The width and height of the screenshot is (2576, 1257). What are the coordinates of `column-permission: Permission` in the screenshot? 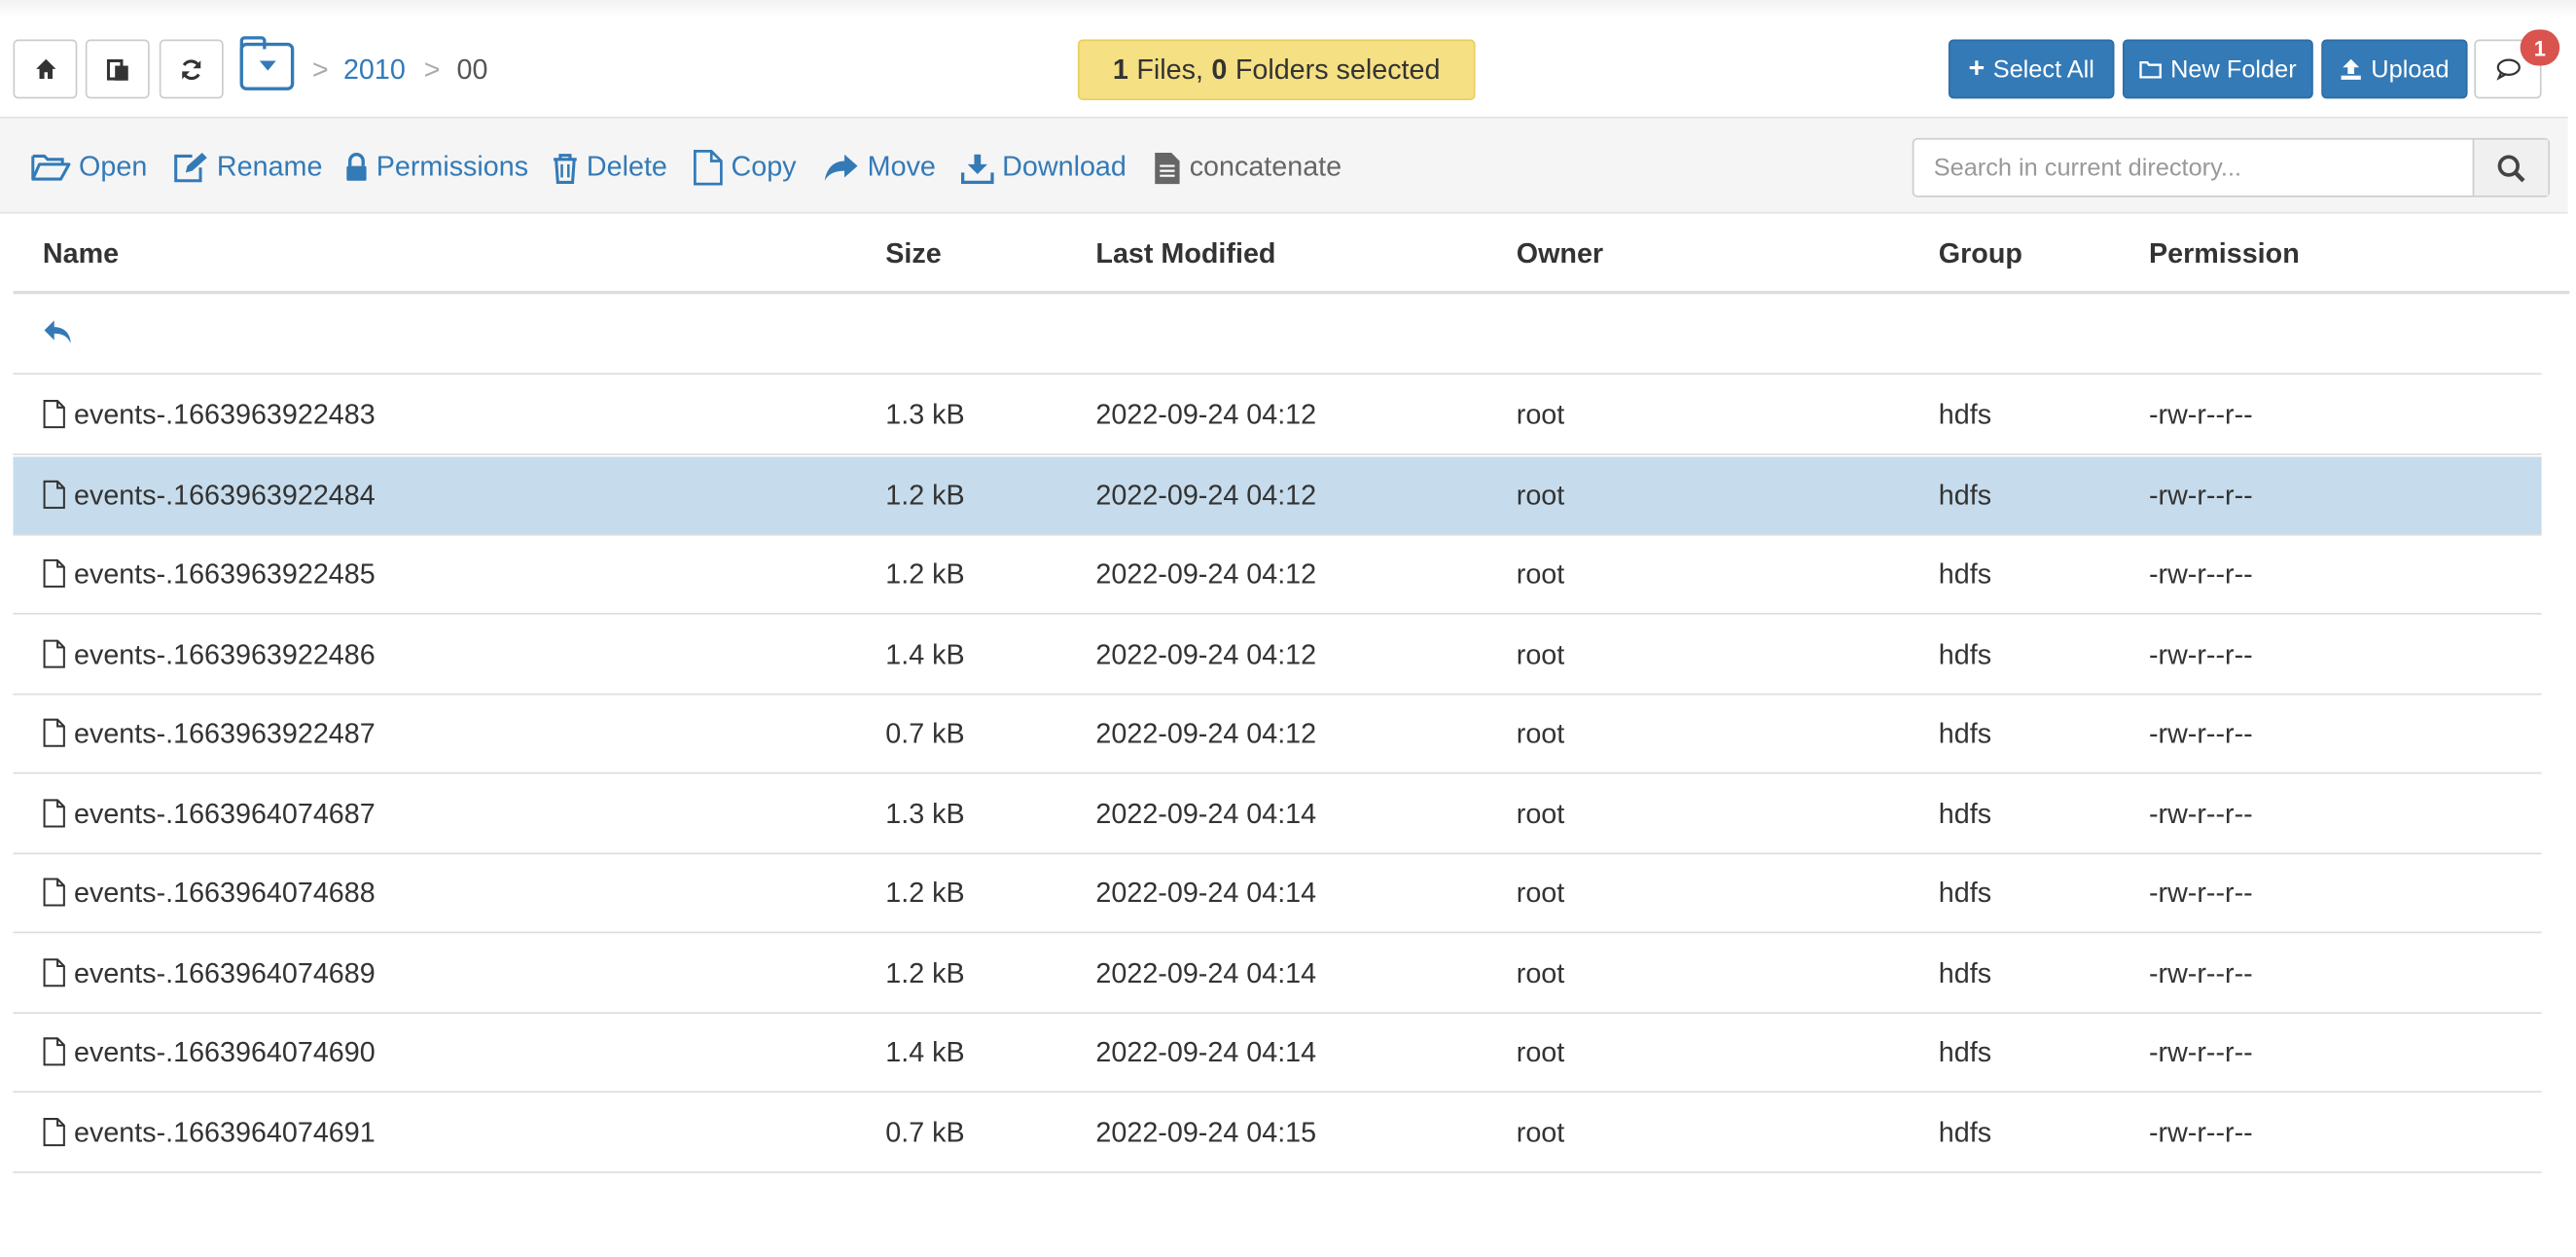 It's located at (2224, 254).